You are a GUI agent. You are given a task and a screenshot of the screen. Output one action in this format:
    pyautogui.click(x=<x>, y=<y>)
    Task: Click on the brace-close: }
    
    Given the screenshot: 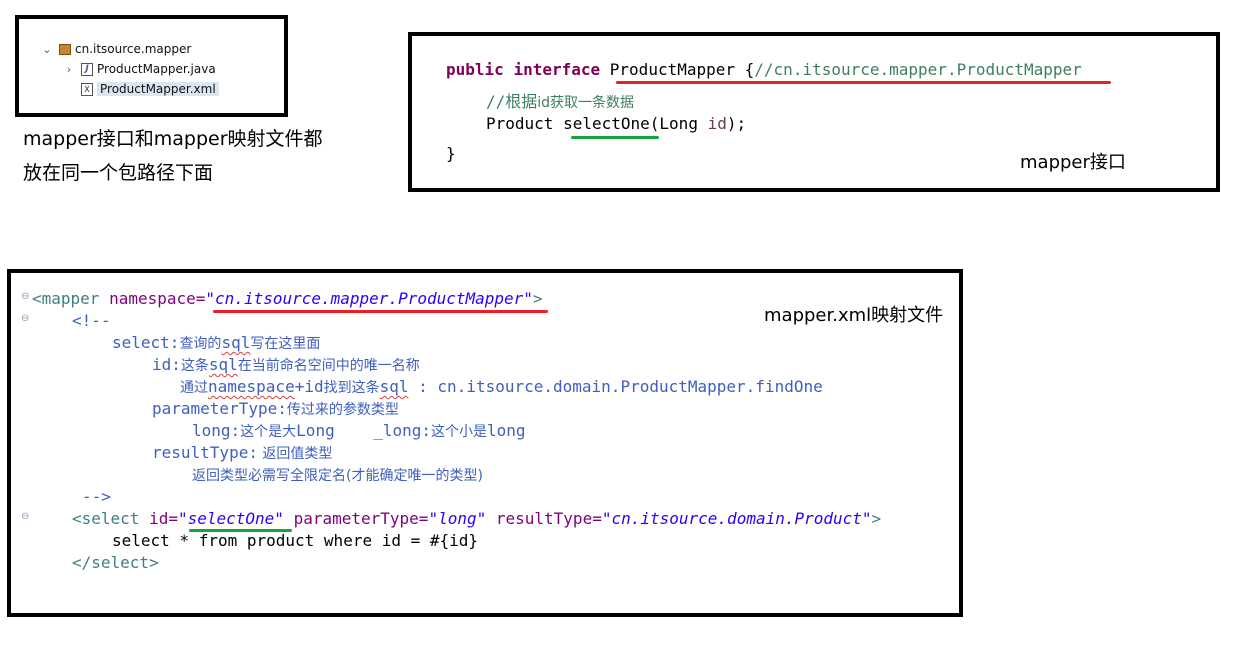 What is the action you would take?
    pyautogui.click(x=451, y=153)
    